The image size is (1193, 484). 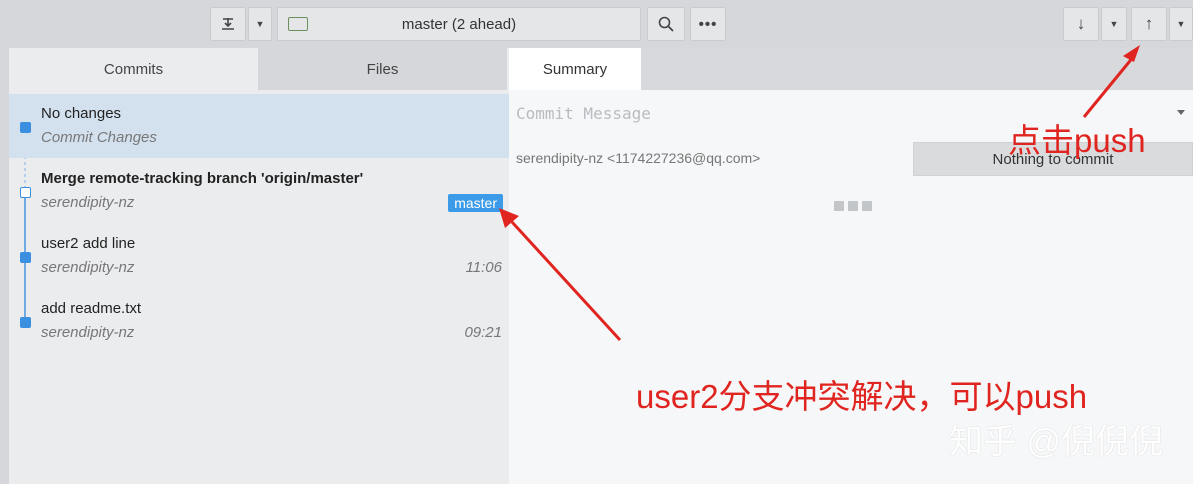 What do you see at coordinates (1109, 86) in the screenshot?
I see `arrow-to-push` at bounding box center [1109, 86].